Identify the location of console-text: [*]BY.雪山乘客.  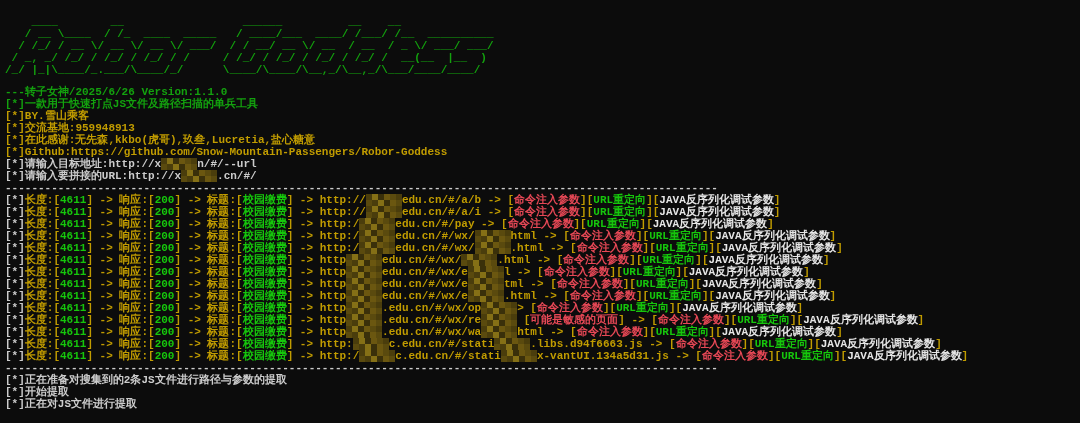
(47, 116).